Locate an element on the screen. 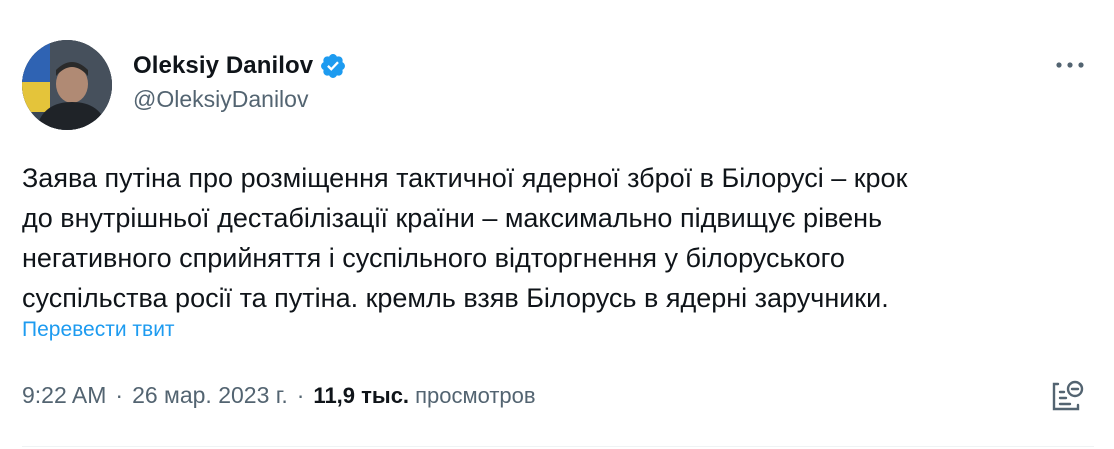  author-avatar is located at coordinates (67, 85).